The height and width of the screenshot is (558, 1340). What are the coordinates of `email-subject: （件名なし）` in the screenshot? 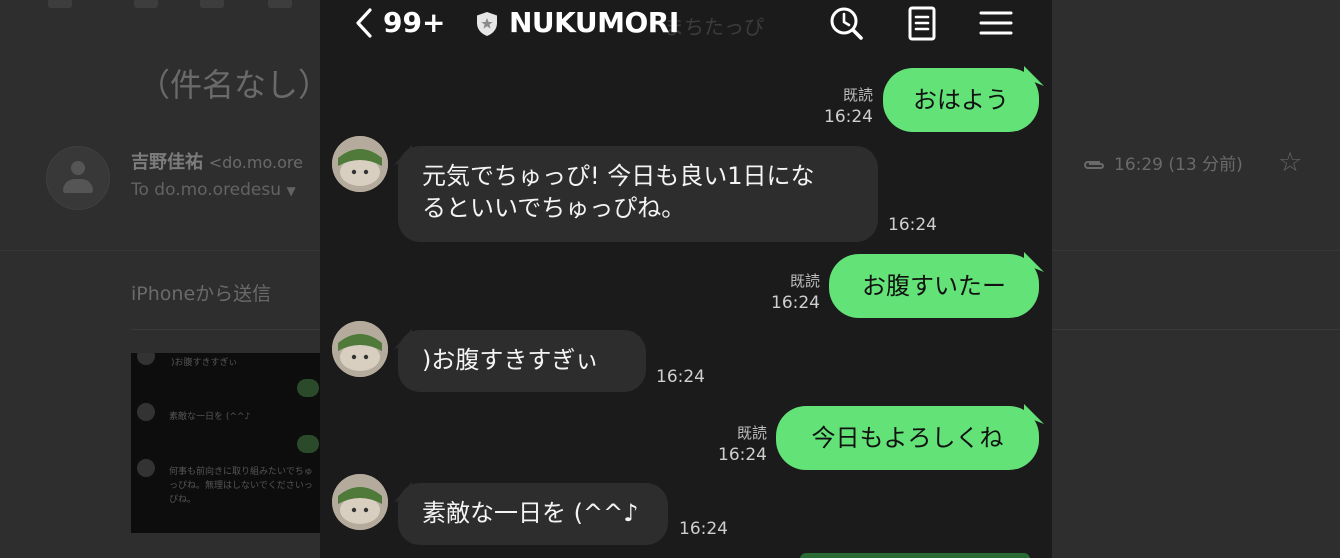 It's located at (234, 85).